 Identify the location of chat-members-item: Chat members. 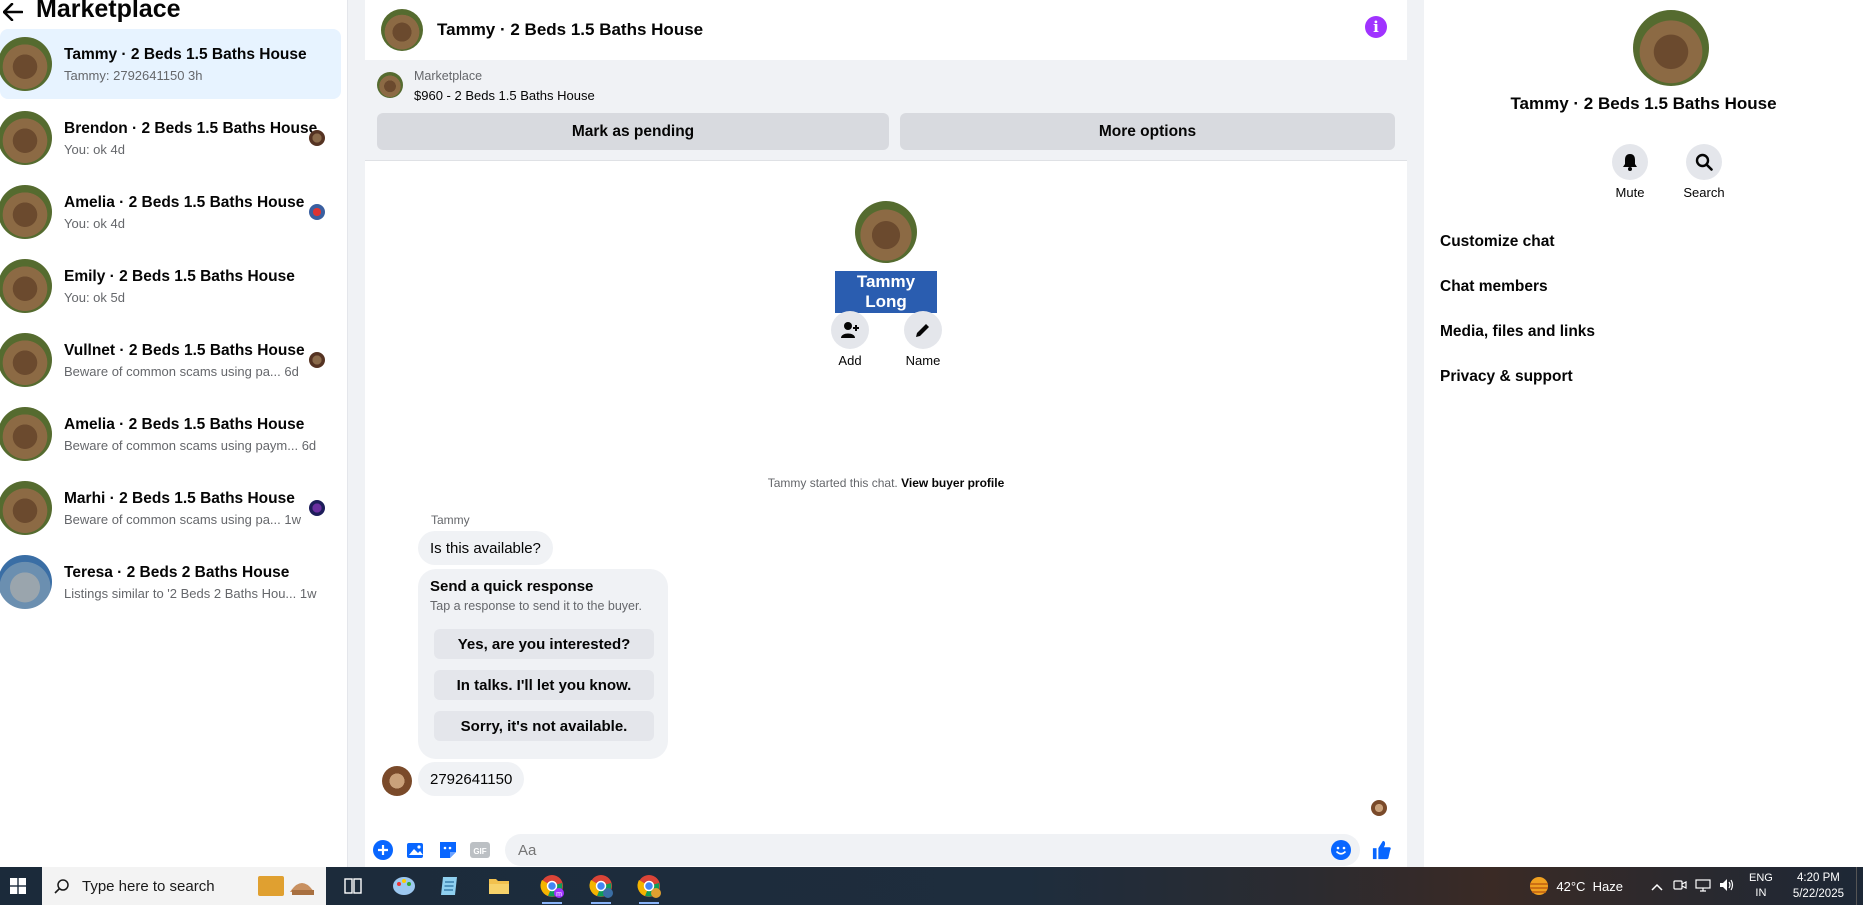
(1494, 287).